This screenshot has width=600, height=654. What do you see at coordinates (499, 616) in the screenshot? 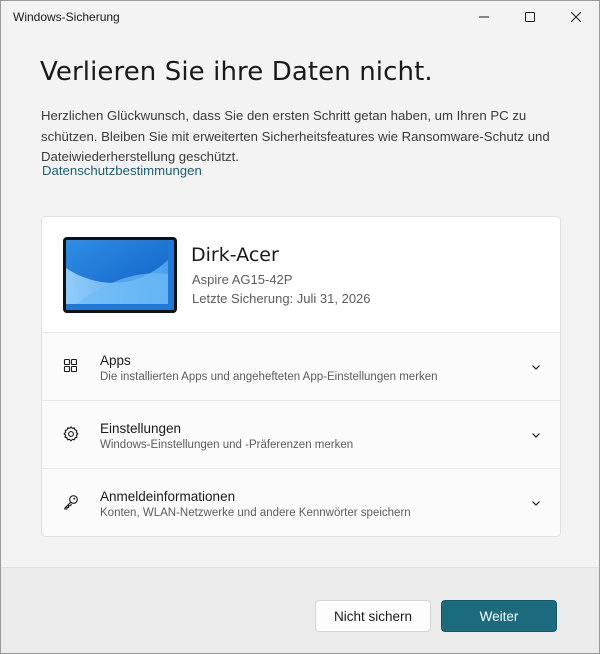
I see `next-button: Weiter` at bounding box center [499, 616].